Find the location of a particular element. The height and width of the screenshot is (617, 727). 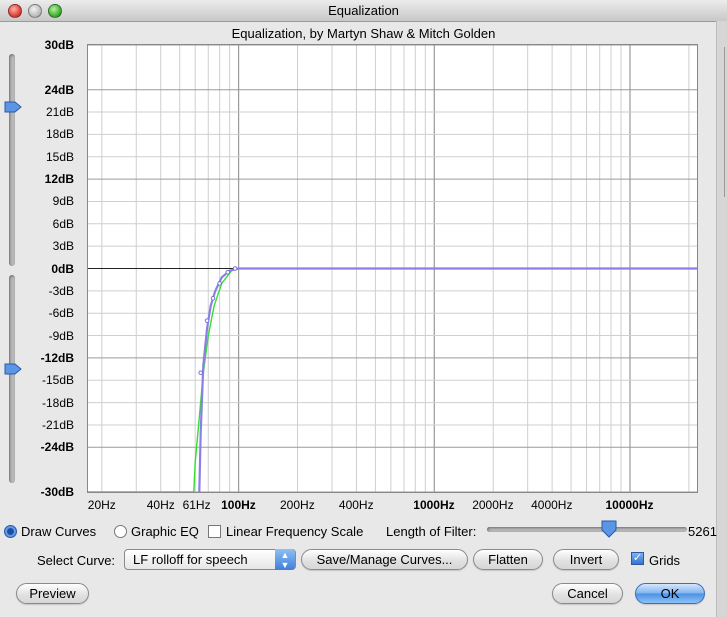

y-tick-label: -21dB is located at coordinates (57, 424).